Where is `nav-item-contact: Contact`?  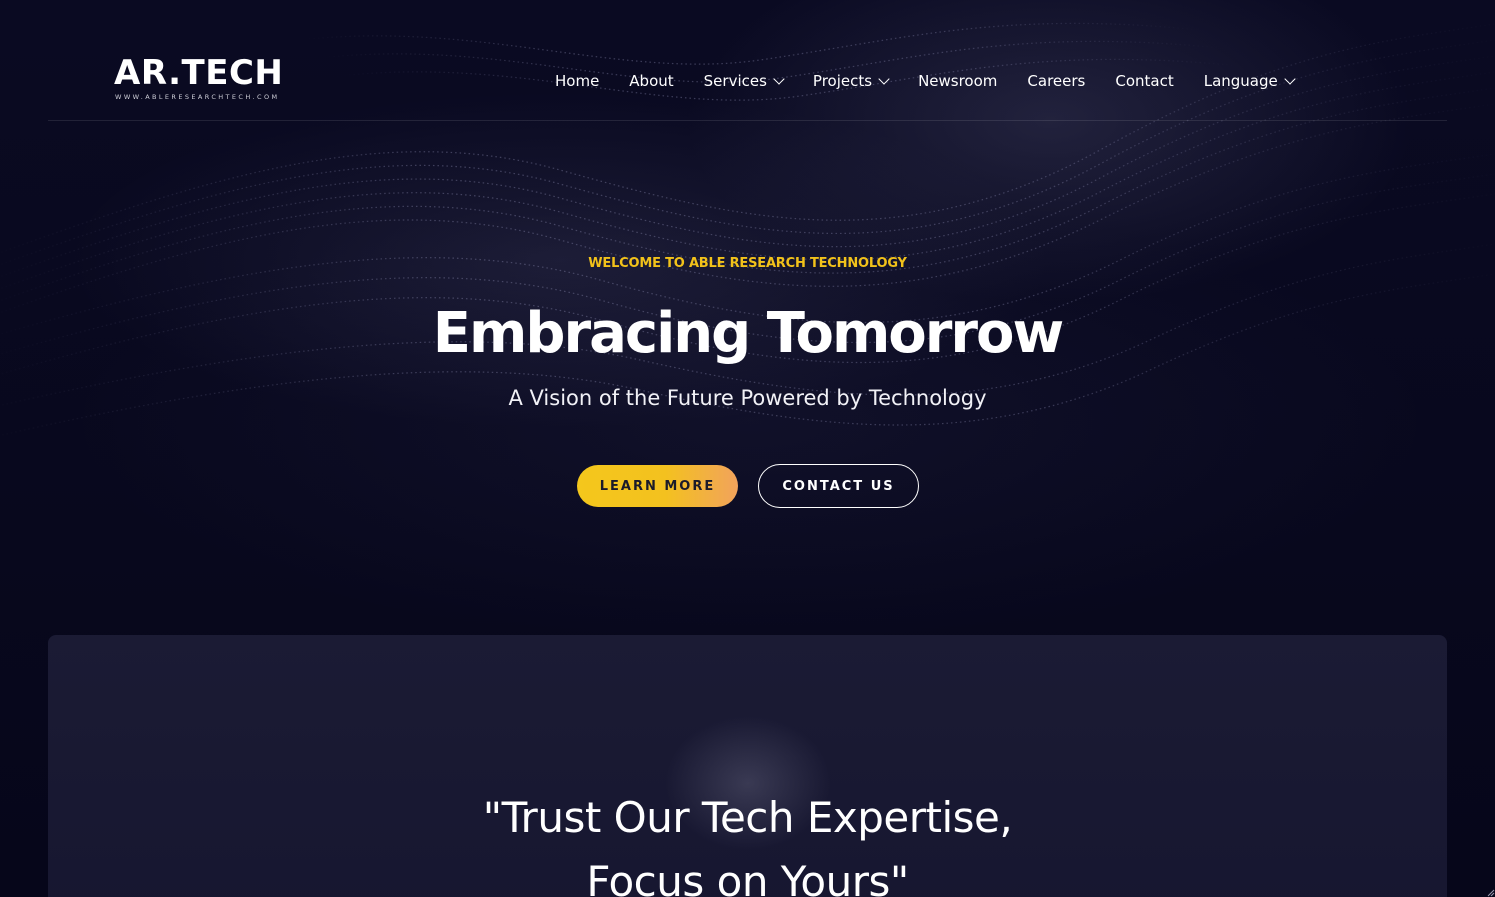 nav-item-contact: Contact is located at coordinates (1144, 81).